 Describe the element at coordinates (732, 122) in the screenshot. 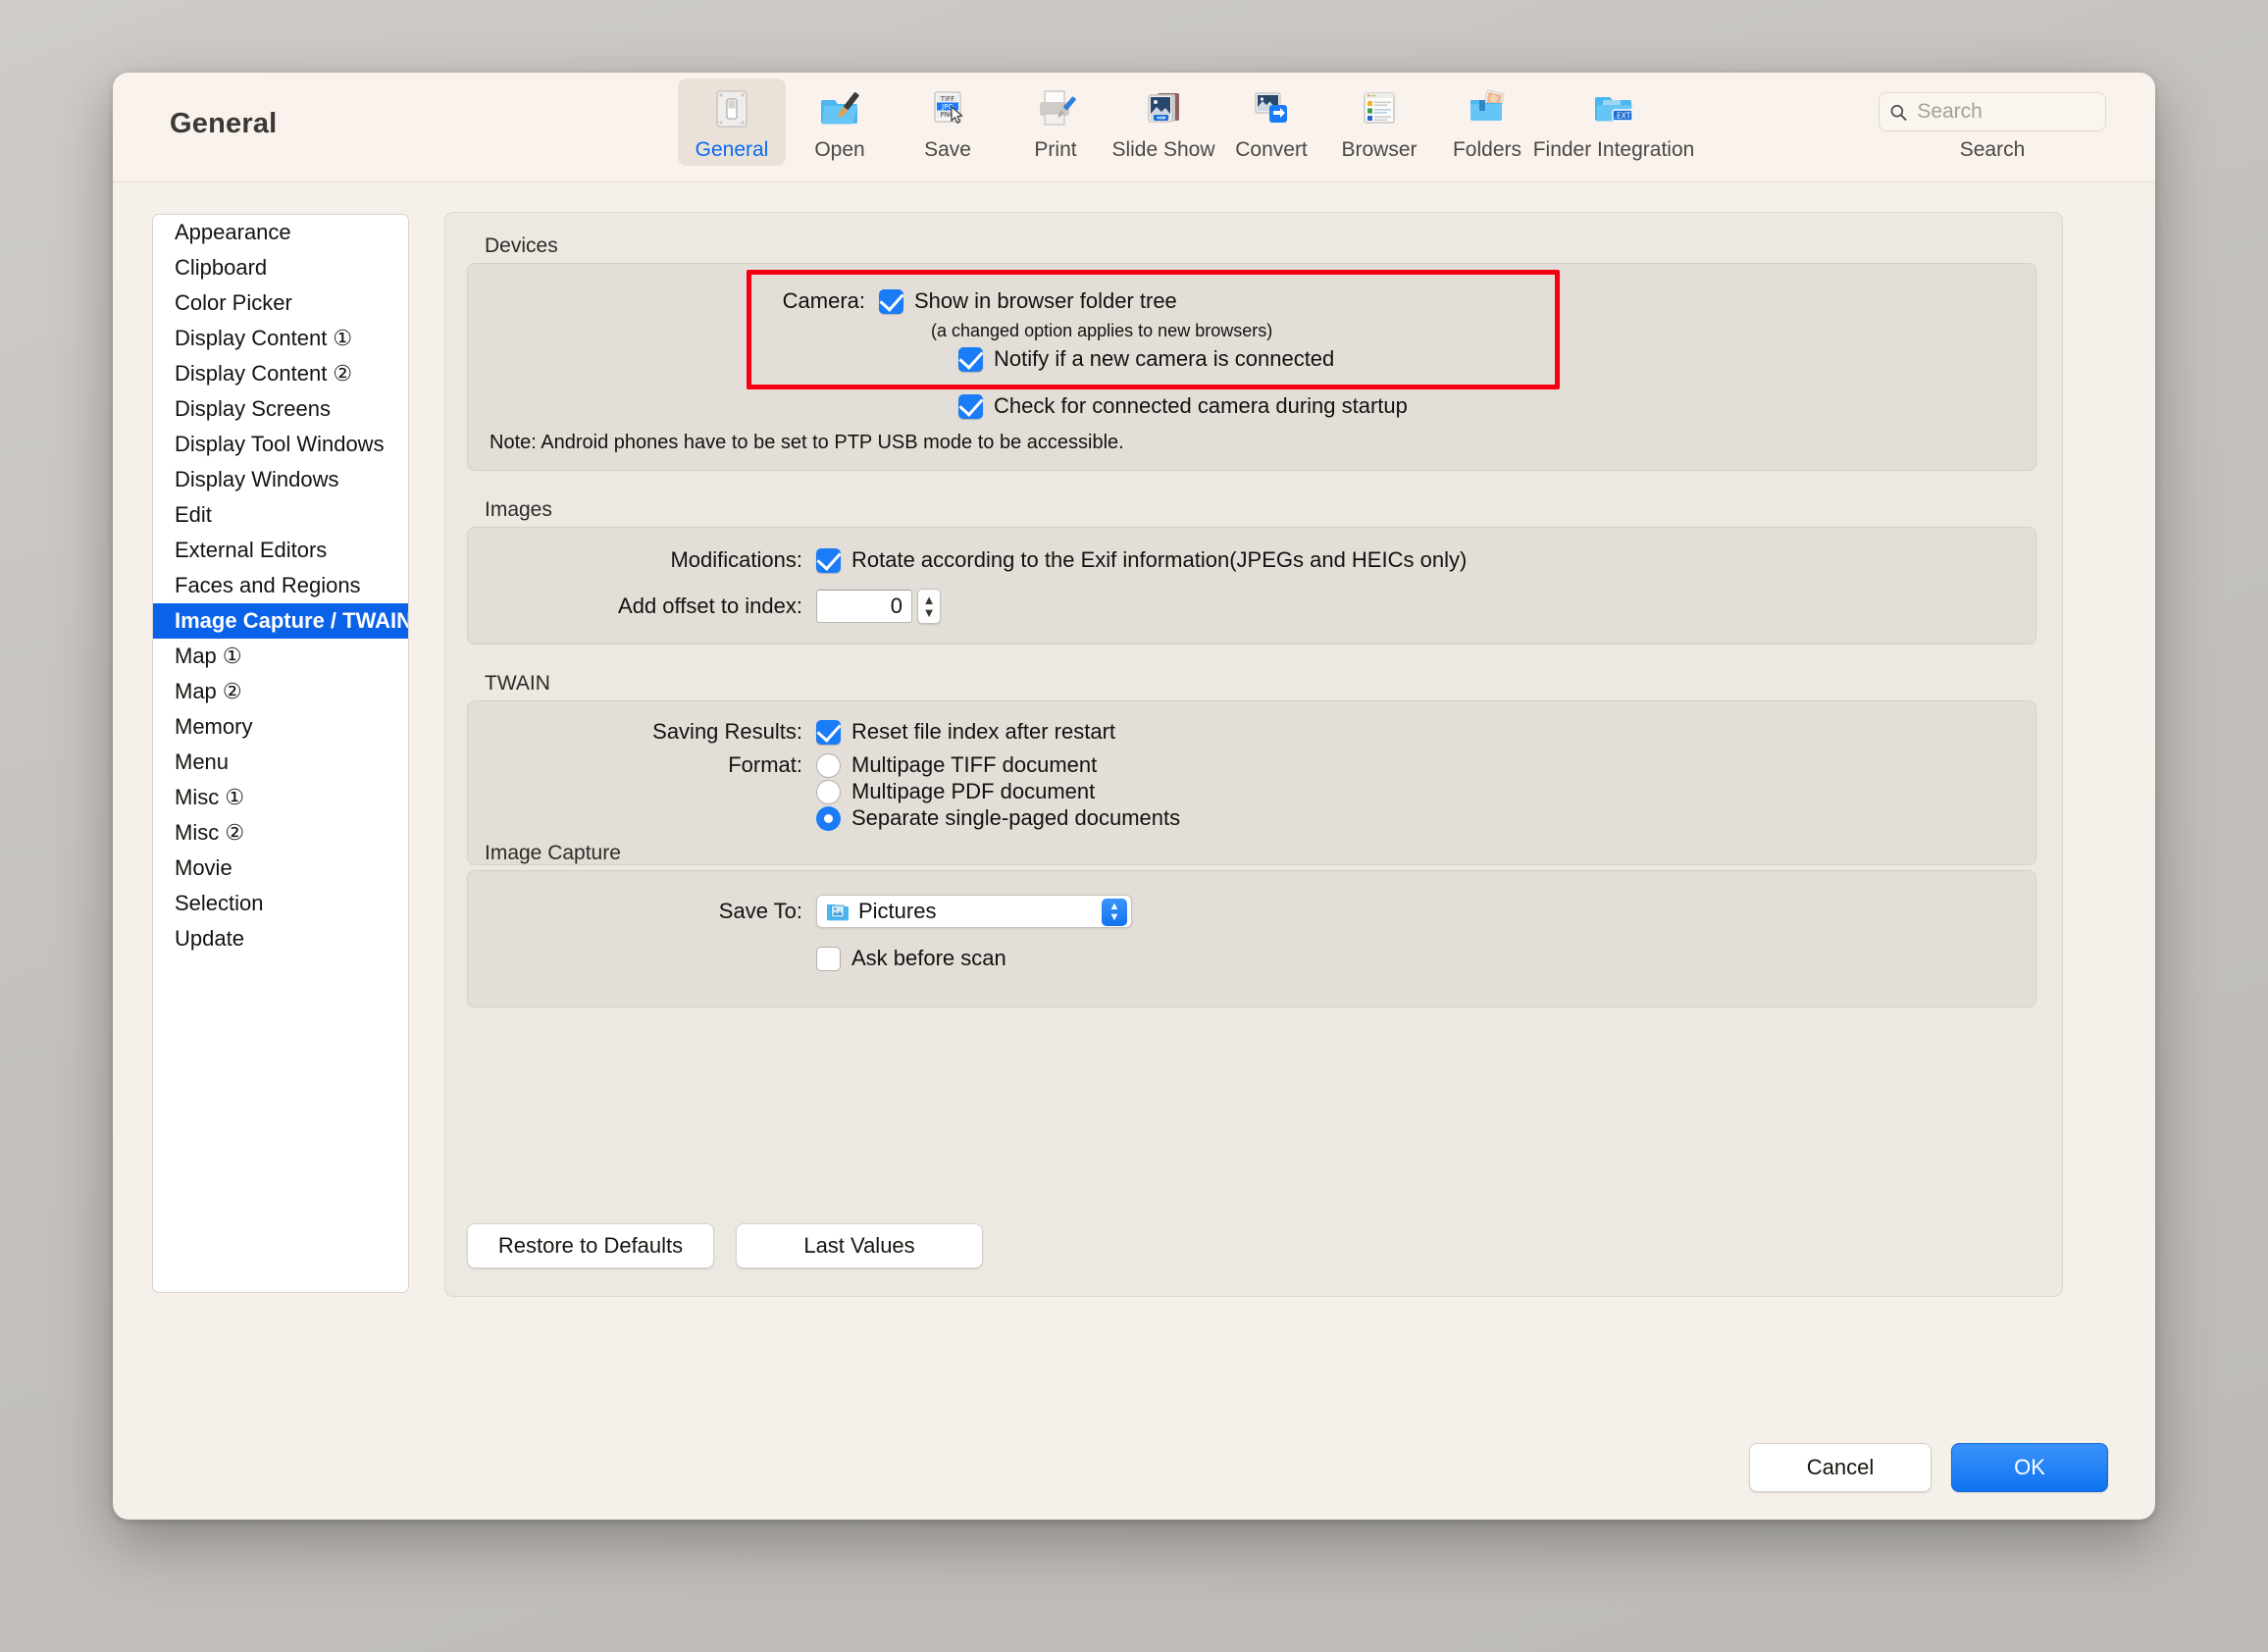

I see `toolbar-item-general: General` at that location.